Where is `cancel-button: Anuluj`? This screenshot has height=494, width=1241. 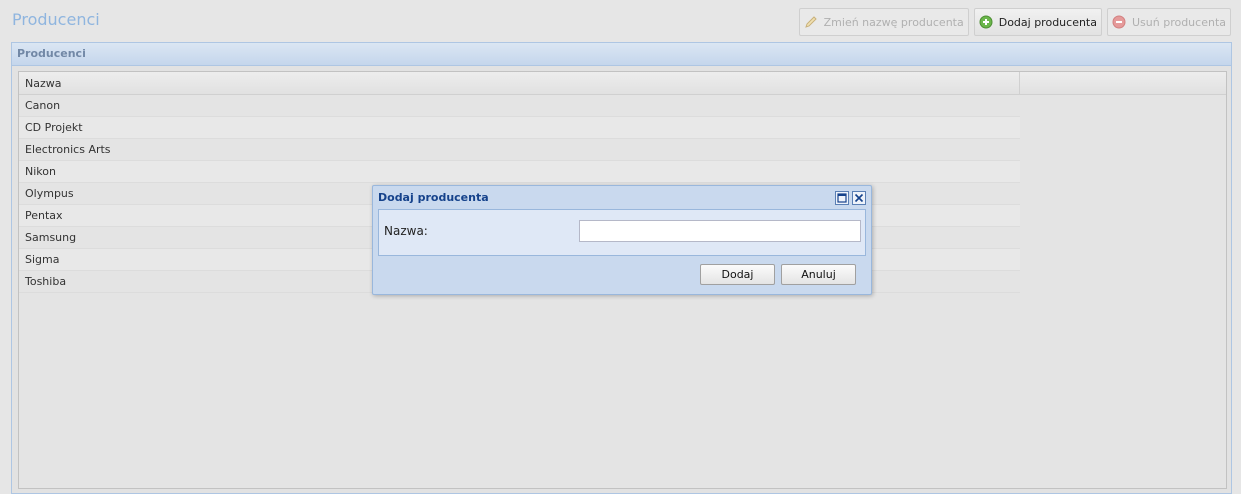 cancel-button: Anuluj is located at coordinates (818, 274).